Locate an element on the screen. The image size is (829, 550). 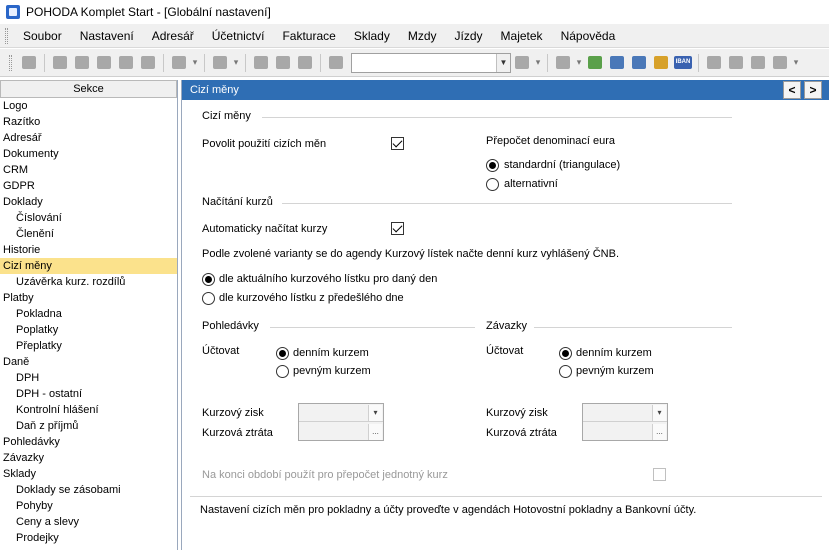
allow-foreign-checkbox is located at coordinates (397, 143).